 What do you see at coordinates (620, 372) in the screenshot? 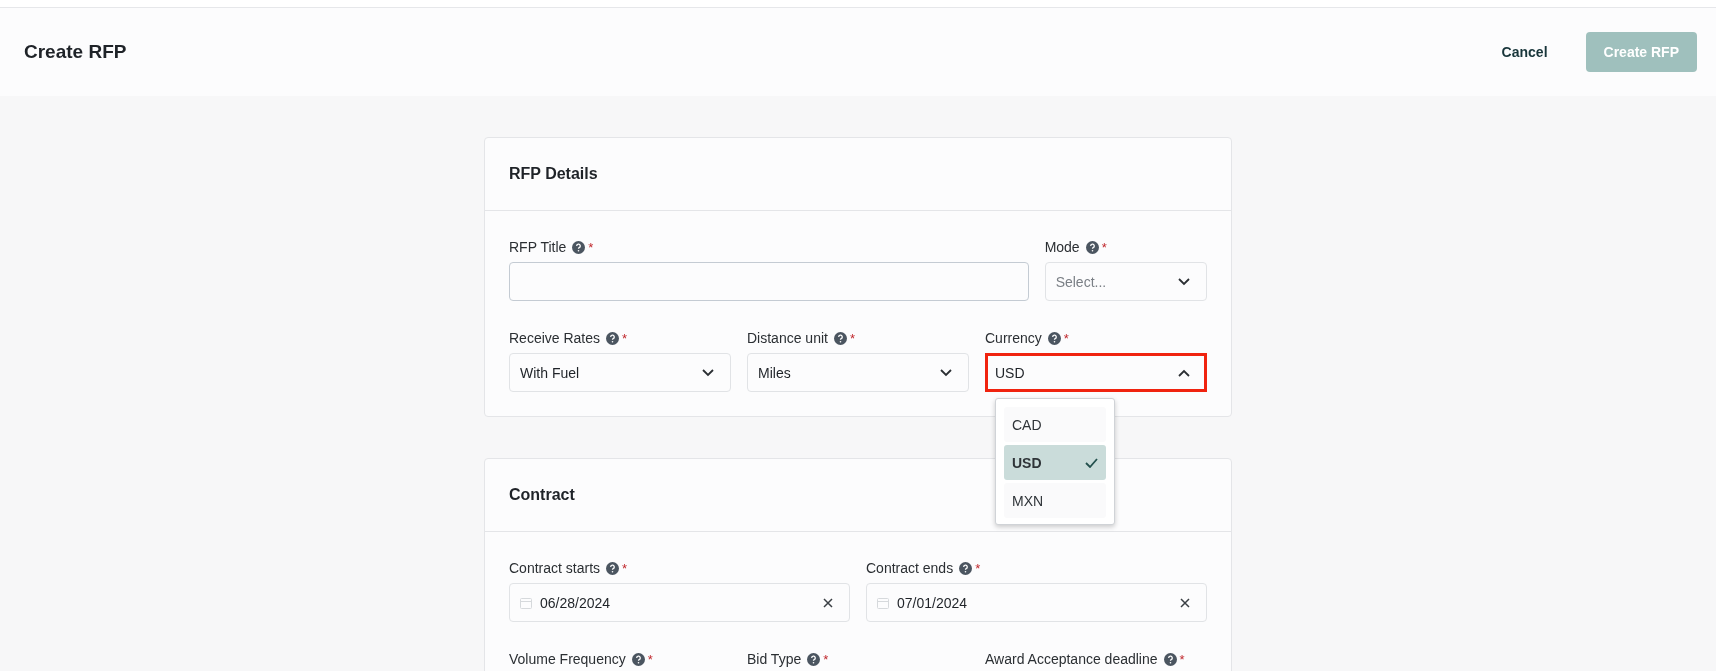
I see `select-field: With Fuel` at bounding box center [620, 372].